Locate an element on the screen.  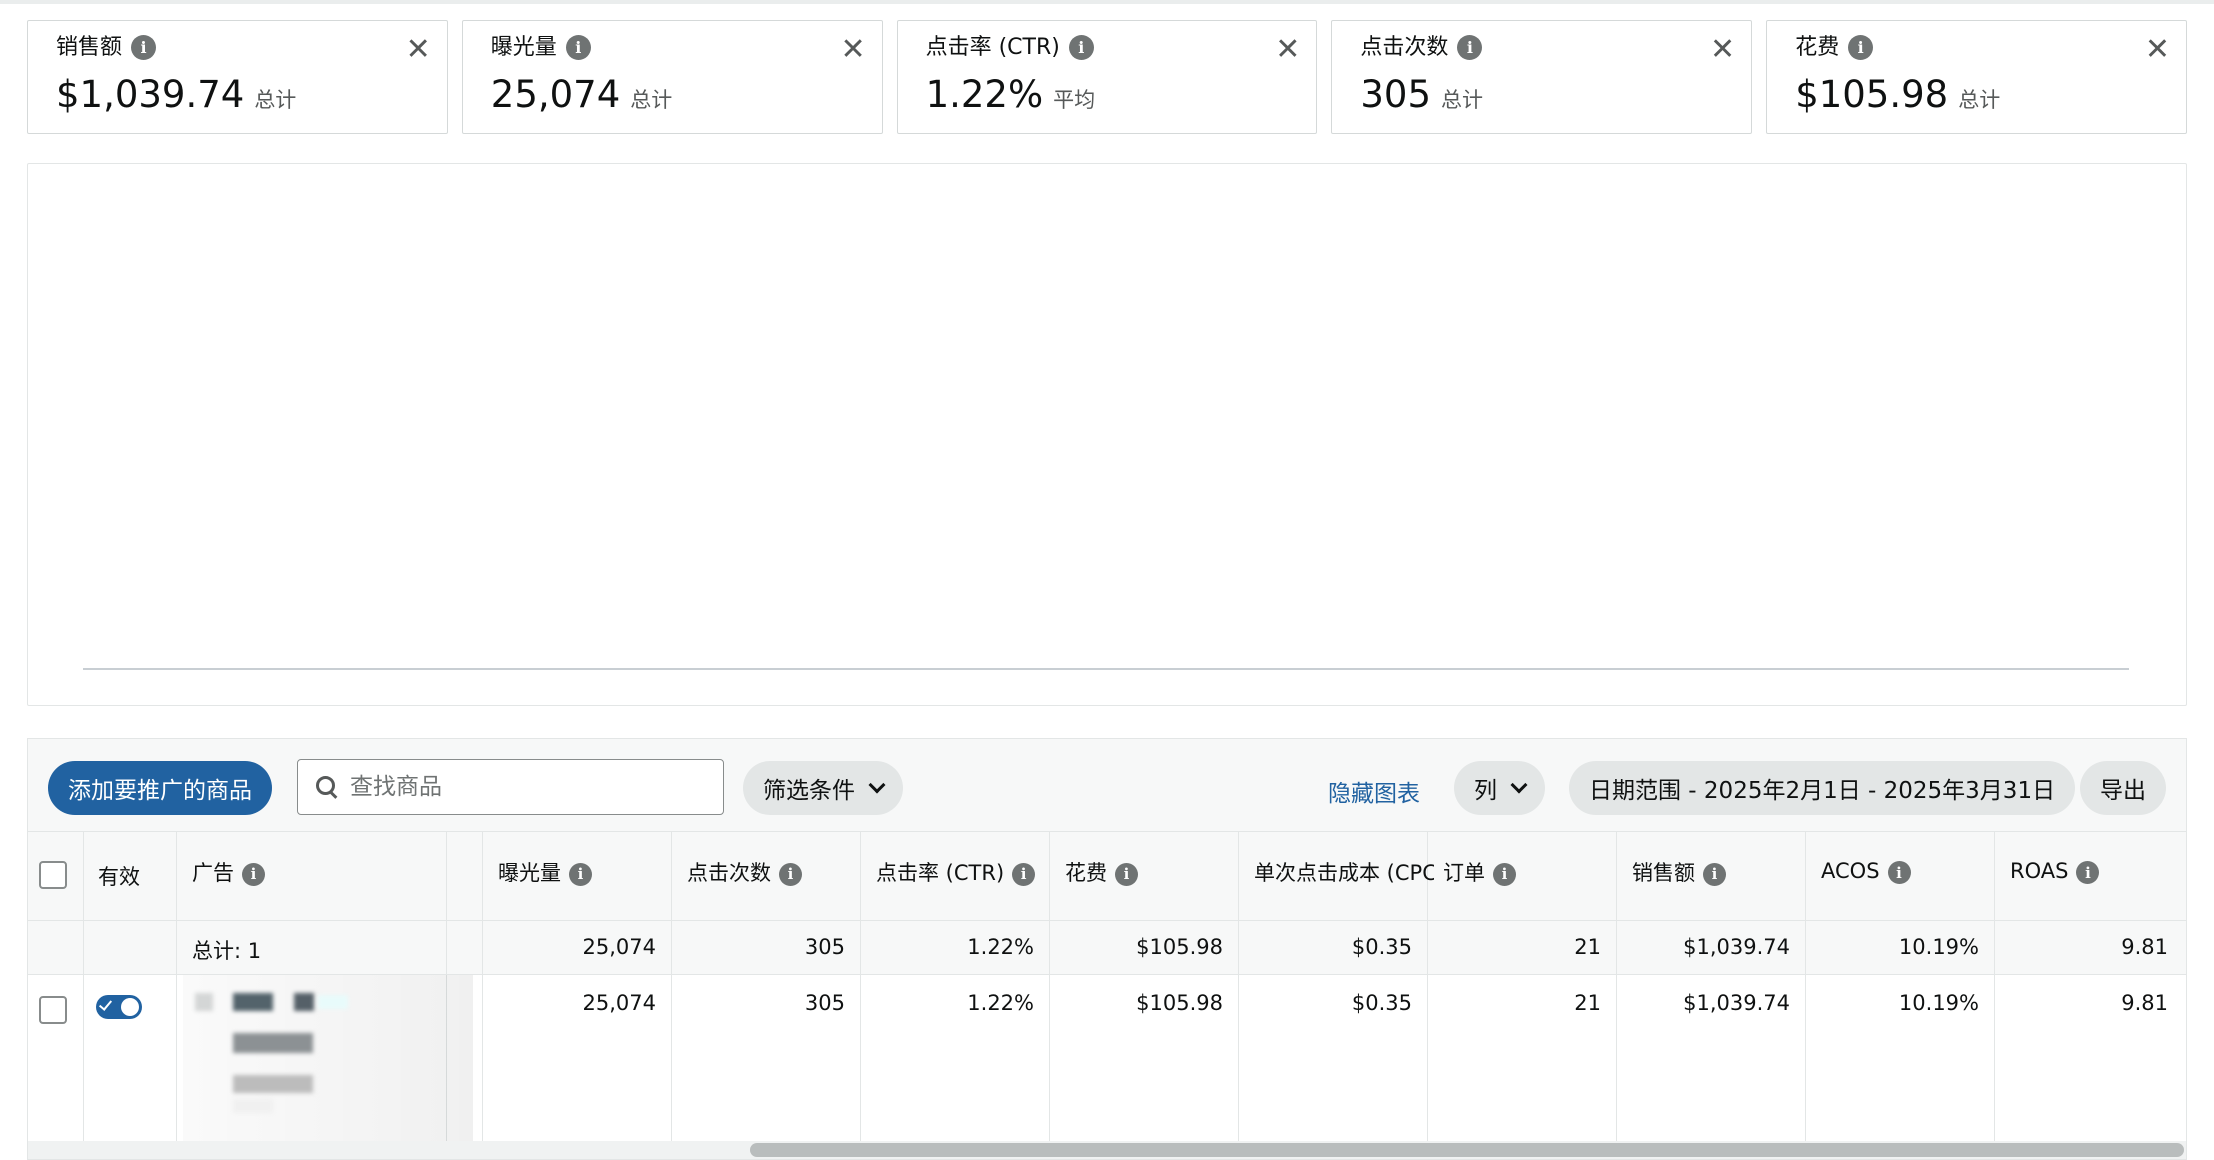
header-label: ROAS is located at coordinates (2039, 870).